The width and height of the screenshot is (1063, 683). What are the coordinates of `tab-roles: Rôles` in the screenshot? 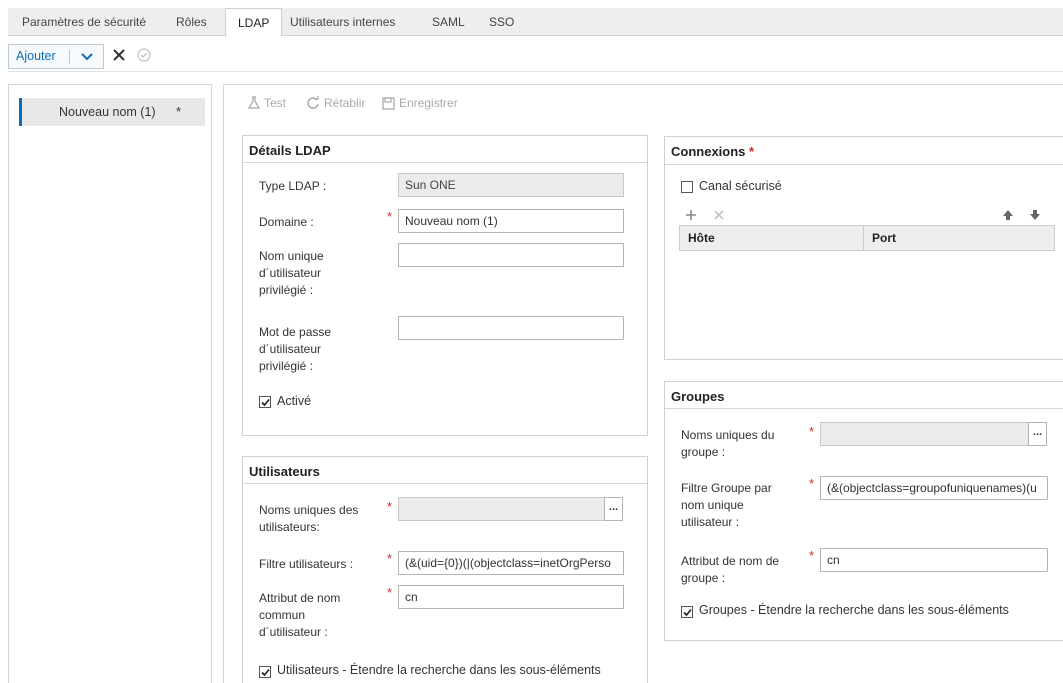 It's located at (191, 22).